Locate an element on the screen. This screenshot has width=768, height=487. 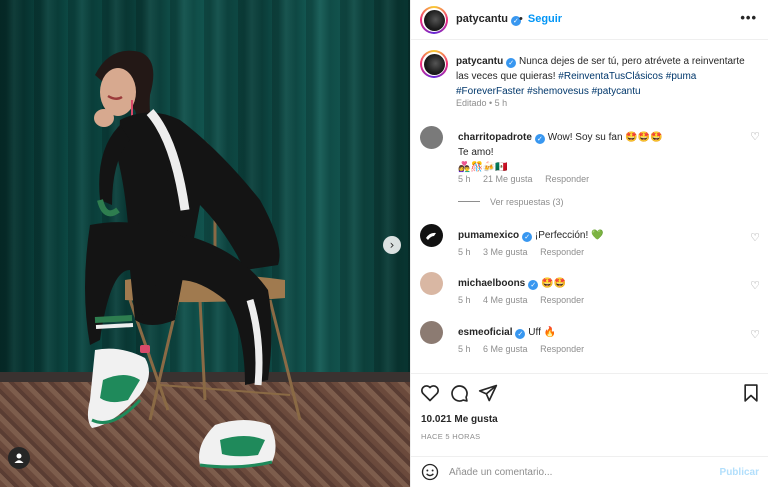
comment-username: pumamexico is located at coordinates (488, 235).